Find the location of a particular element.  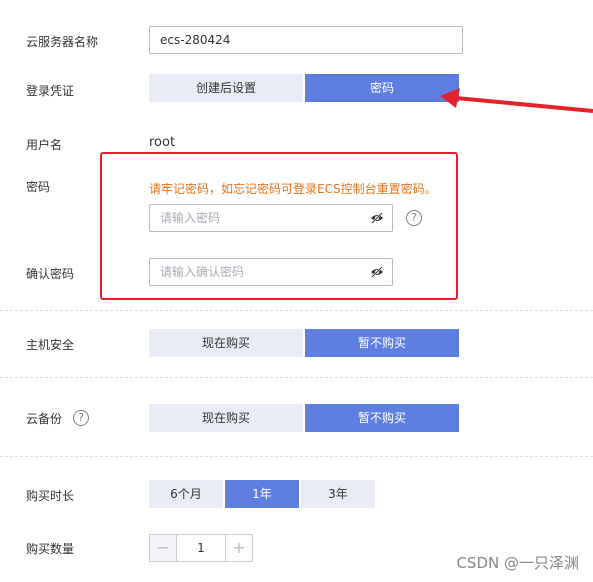

confirm-password-label: 确认密码 is located at coordinates (50, 274).